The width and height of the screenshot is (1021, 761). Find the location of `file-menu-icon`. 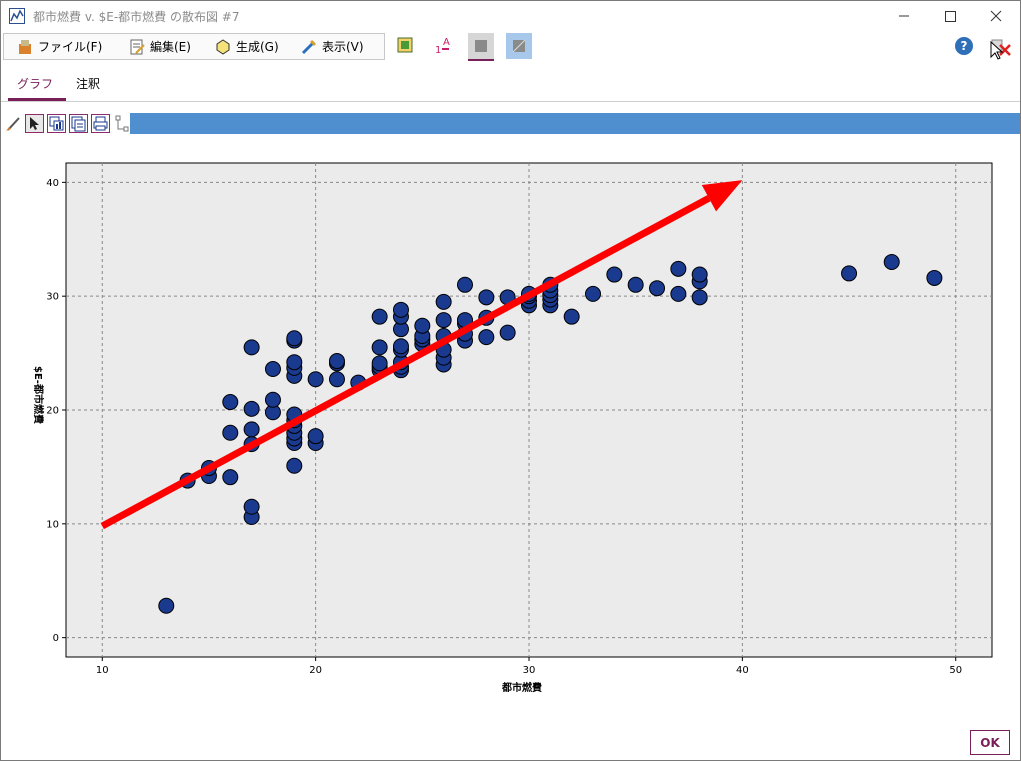

file-menu-icon is located at coordinates (25, 46).